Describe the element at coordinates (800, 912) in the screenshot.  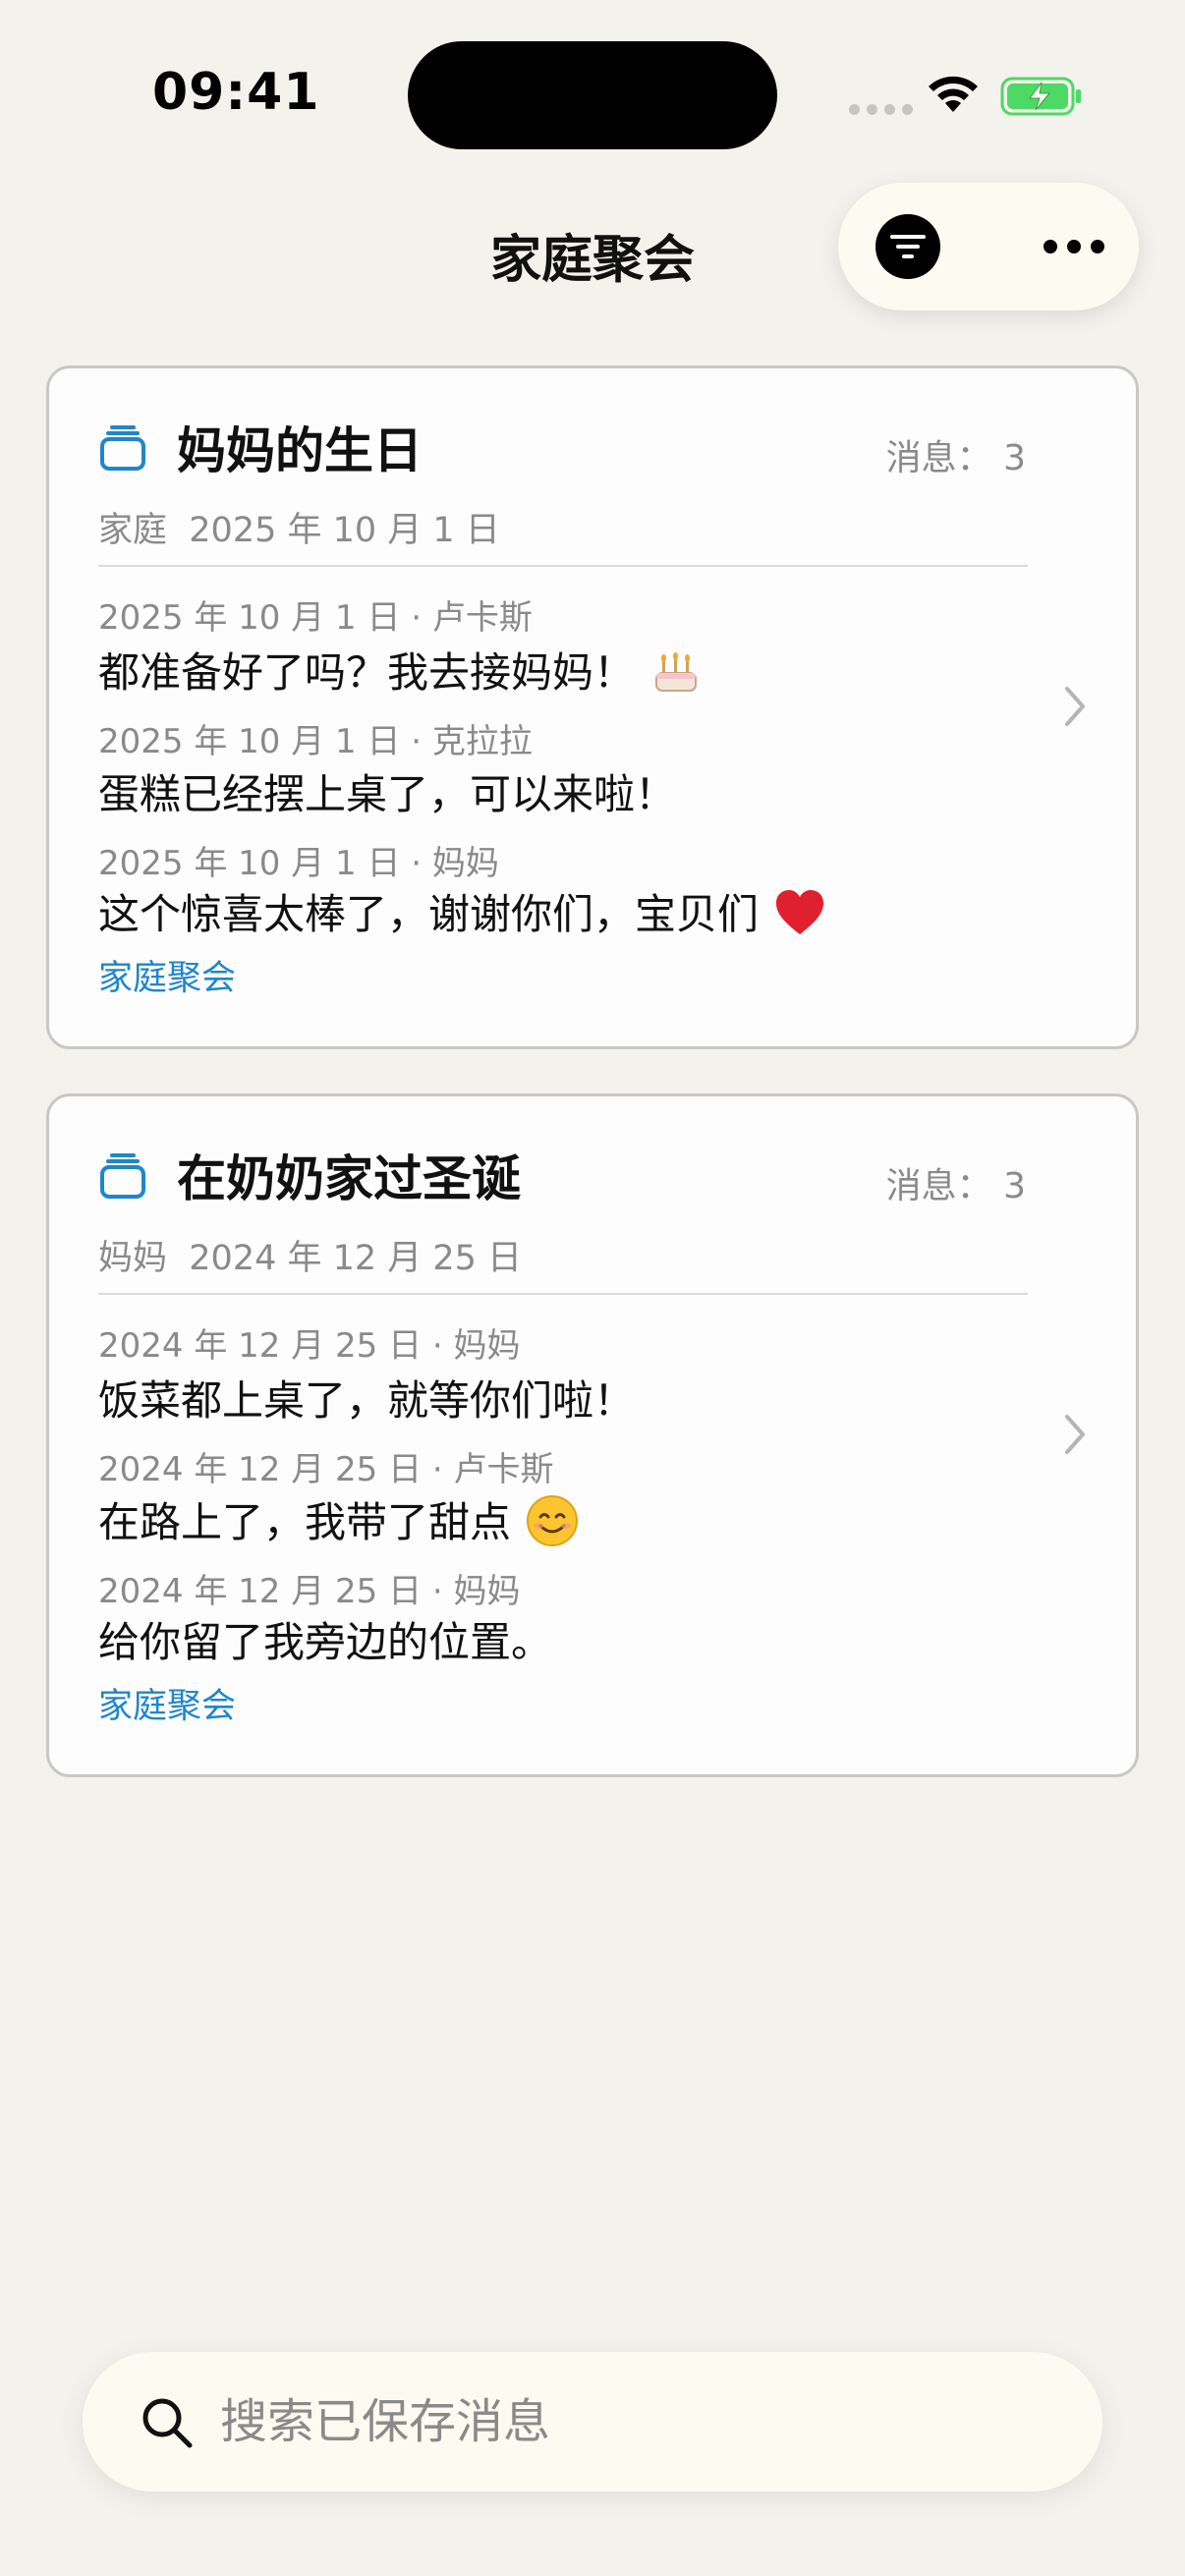
I see `red-heart-icon` at that location.